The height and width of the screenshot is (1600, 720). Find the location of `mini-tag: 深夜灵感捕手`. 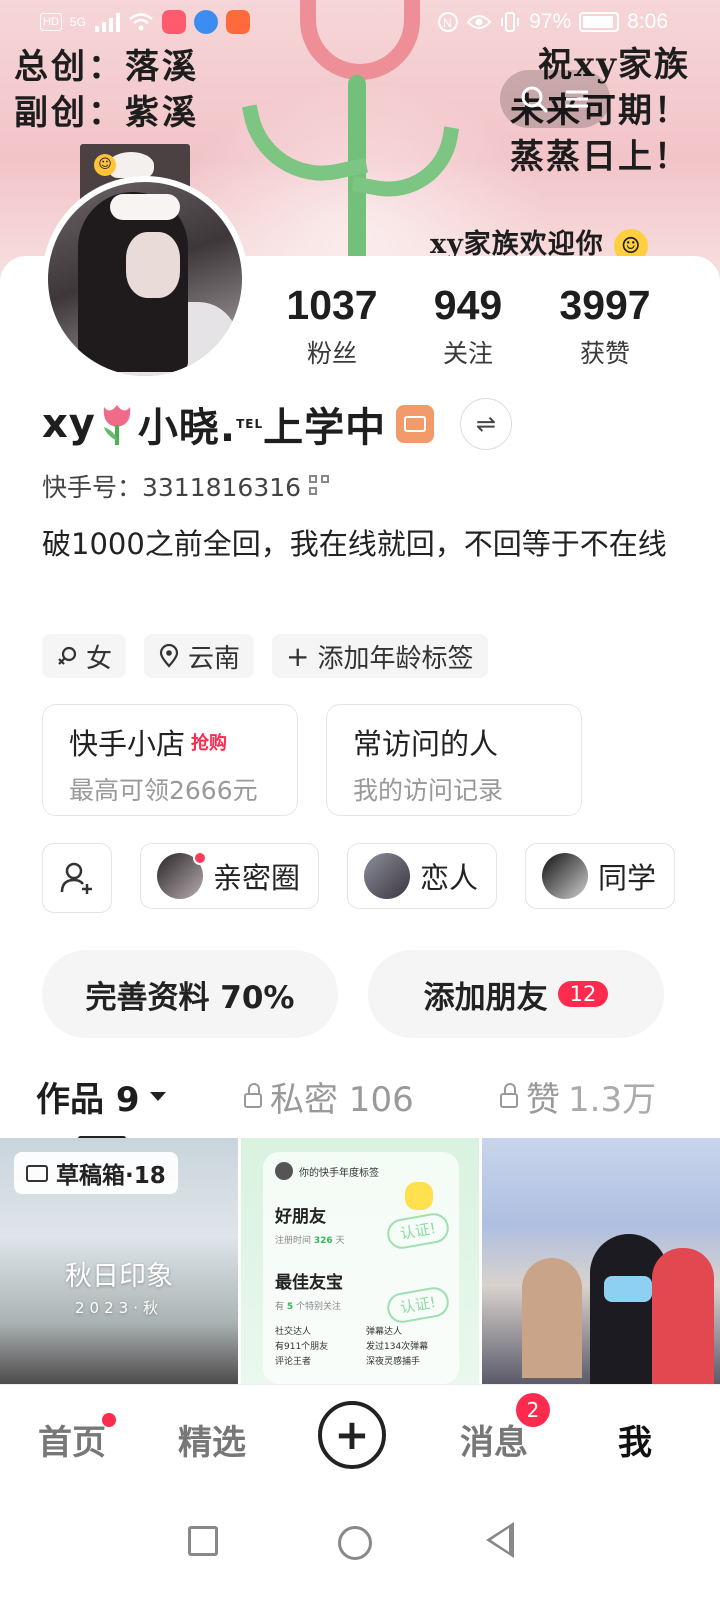

mini-tag: 深夜灵感捕手 is located at coordinates (393, 1362).